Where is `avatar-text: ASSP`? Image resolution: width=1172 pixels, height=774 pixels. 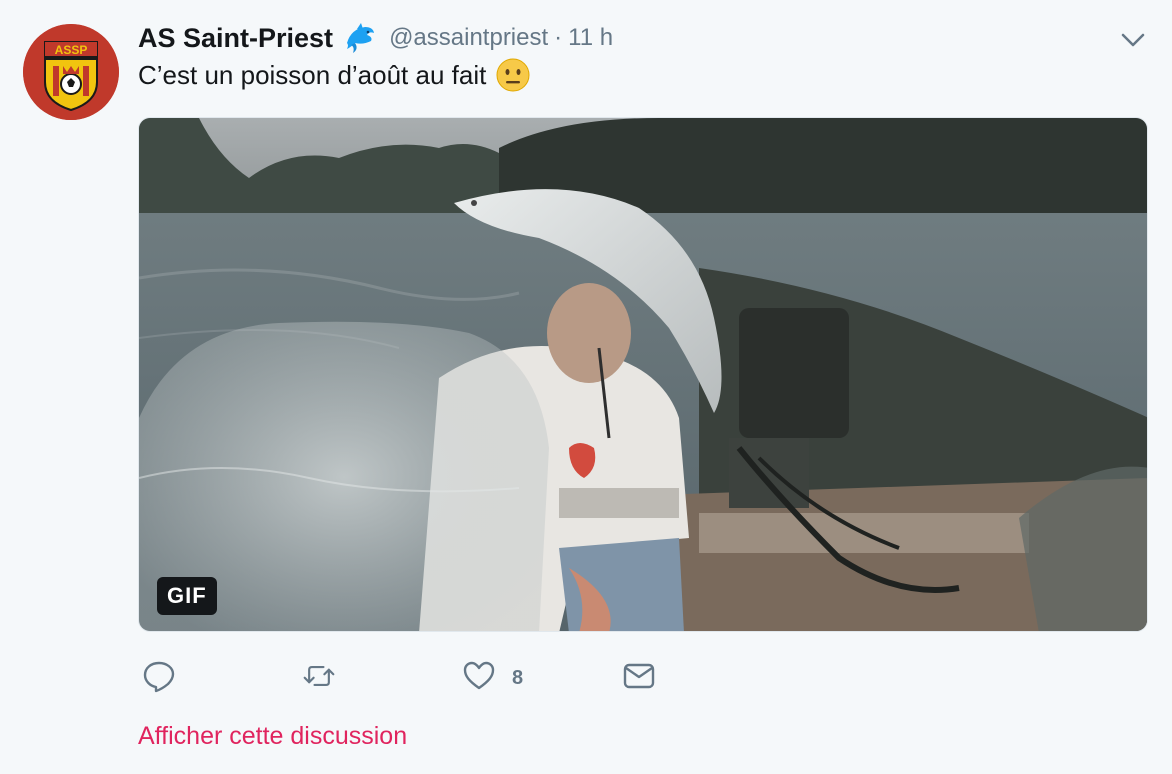 avatar-text: ASSP is located at coordinates (71, 50).